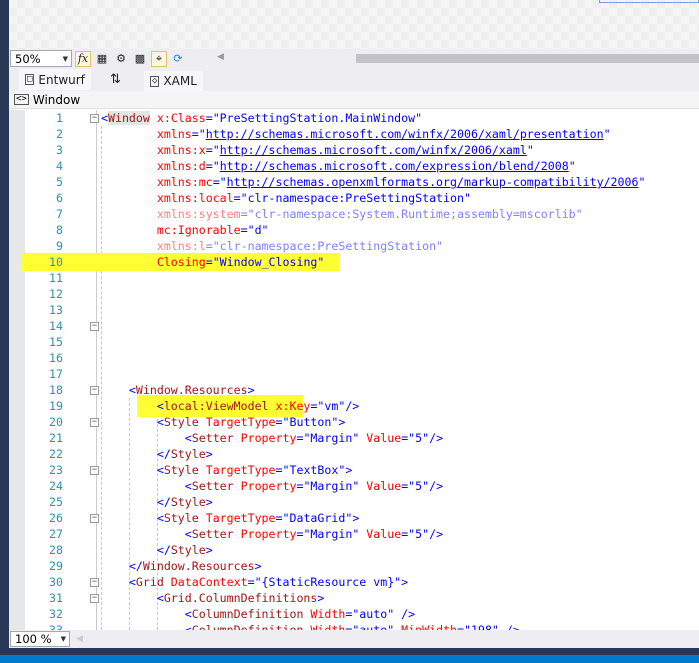 The image size is (699, 663). What do you see at coordinates (354, 310) in the screenshot?
I see `code-line: 13` at bounding box center [354, 310].